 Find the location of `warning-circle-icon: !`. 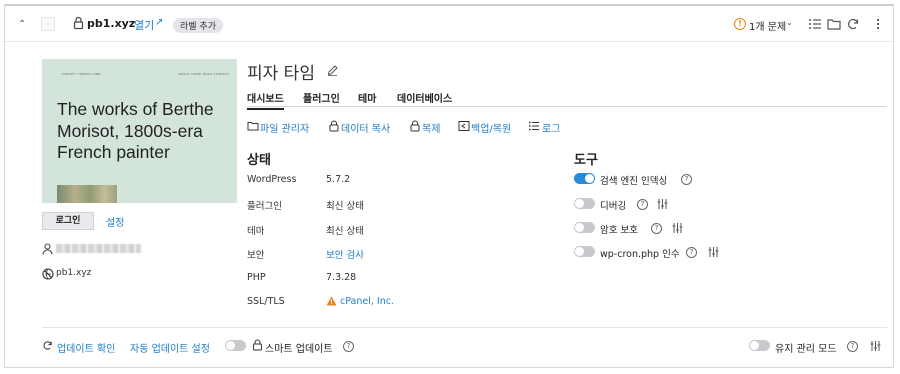

warning-circle-icon: ! is located at coordinates (740, 24).